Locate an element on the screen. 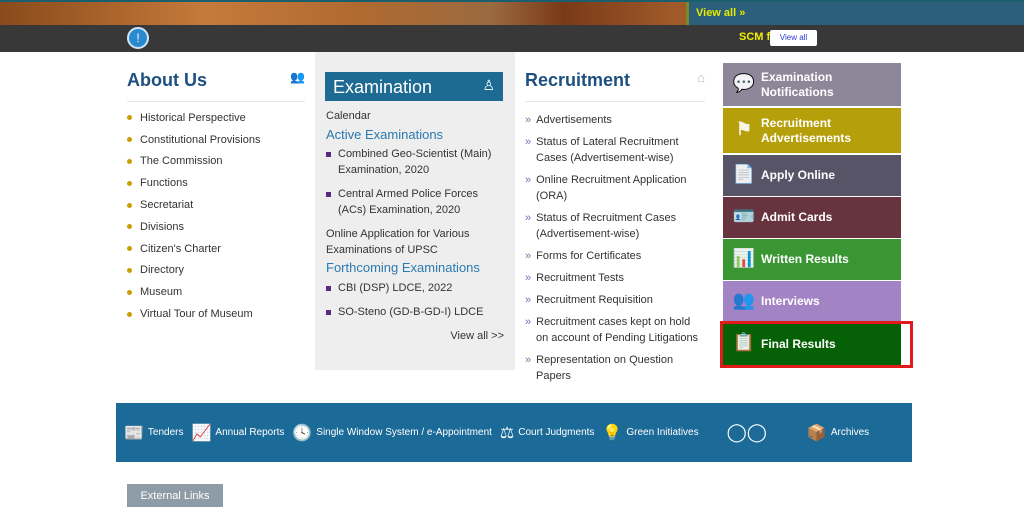  about-link: Citizen's Charter is located at coordinates (180, 249).